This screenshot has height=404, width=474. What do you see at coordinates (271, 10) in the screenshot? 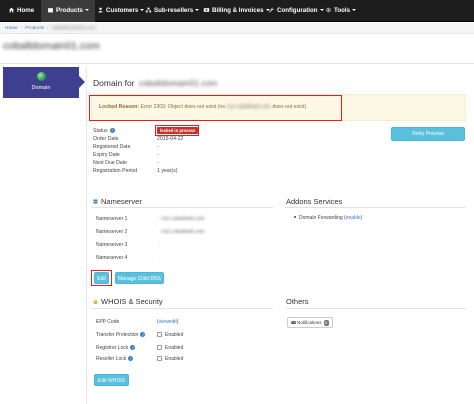
I see `wrench-icon` at bounding box center [271, 10].